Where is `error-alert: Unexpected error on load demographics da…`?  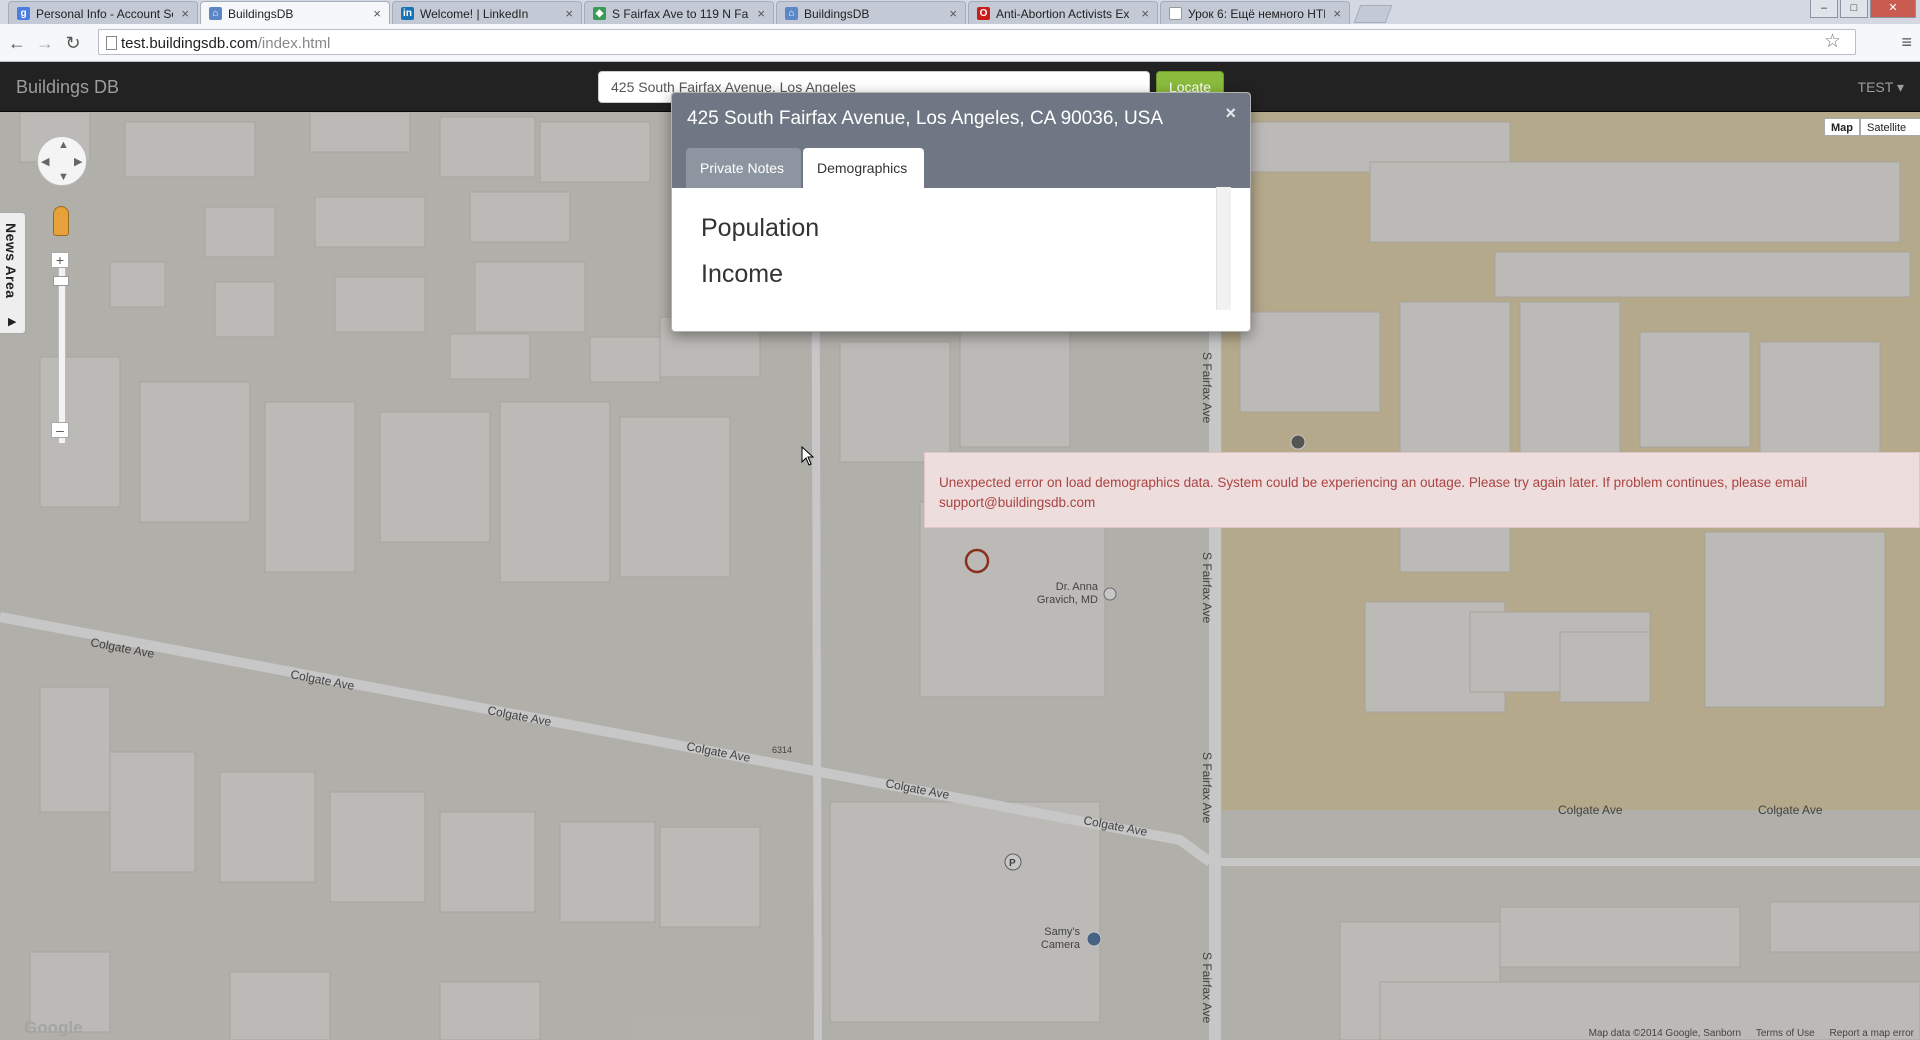 error-alert: Unexpected error on load demographics da… is located at coordinates (1422, 490).